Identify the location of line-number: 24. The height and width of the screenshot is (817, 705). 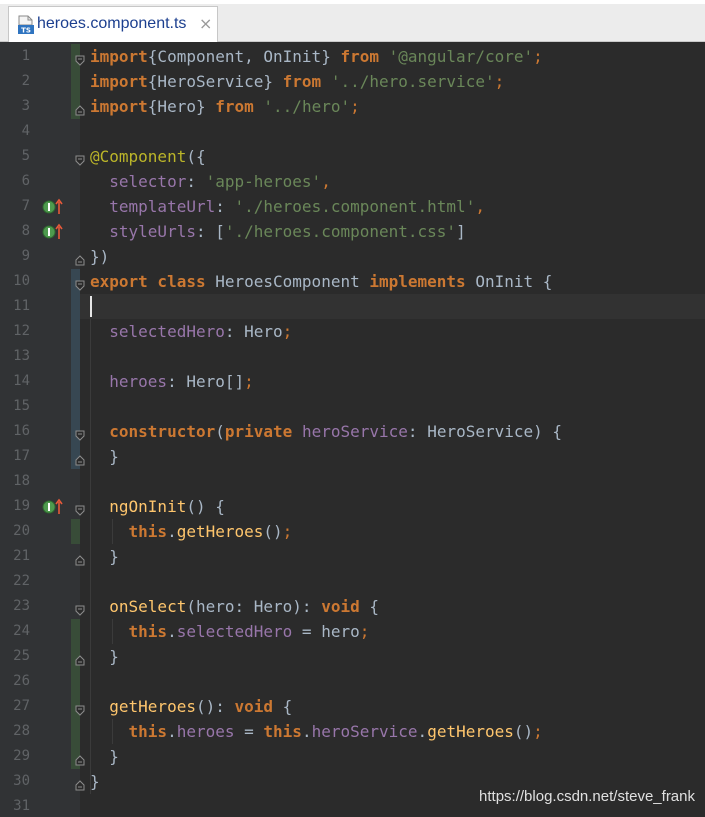
(21, 631).